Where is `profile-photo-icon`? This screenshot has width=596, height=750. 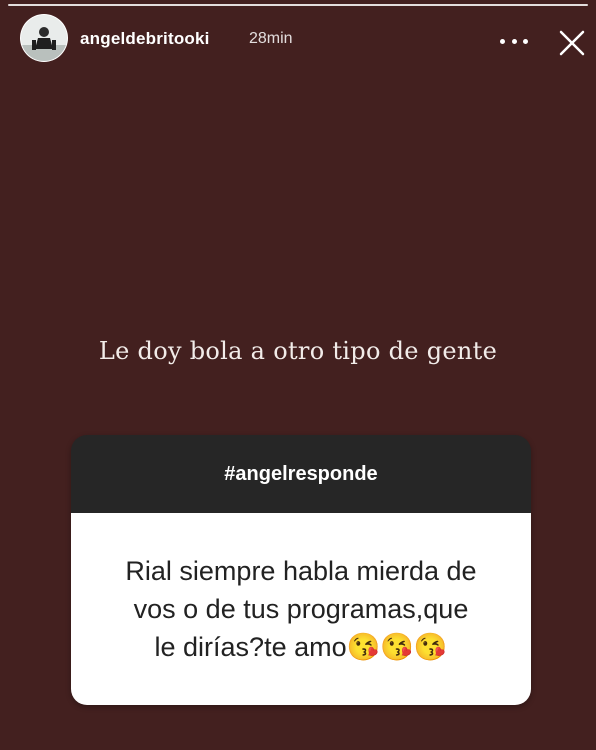
profile-photo-icon is located at coordinates (44, 38).